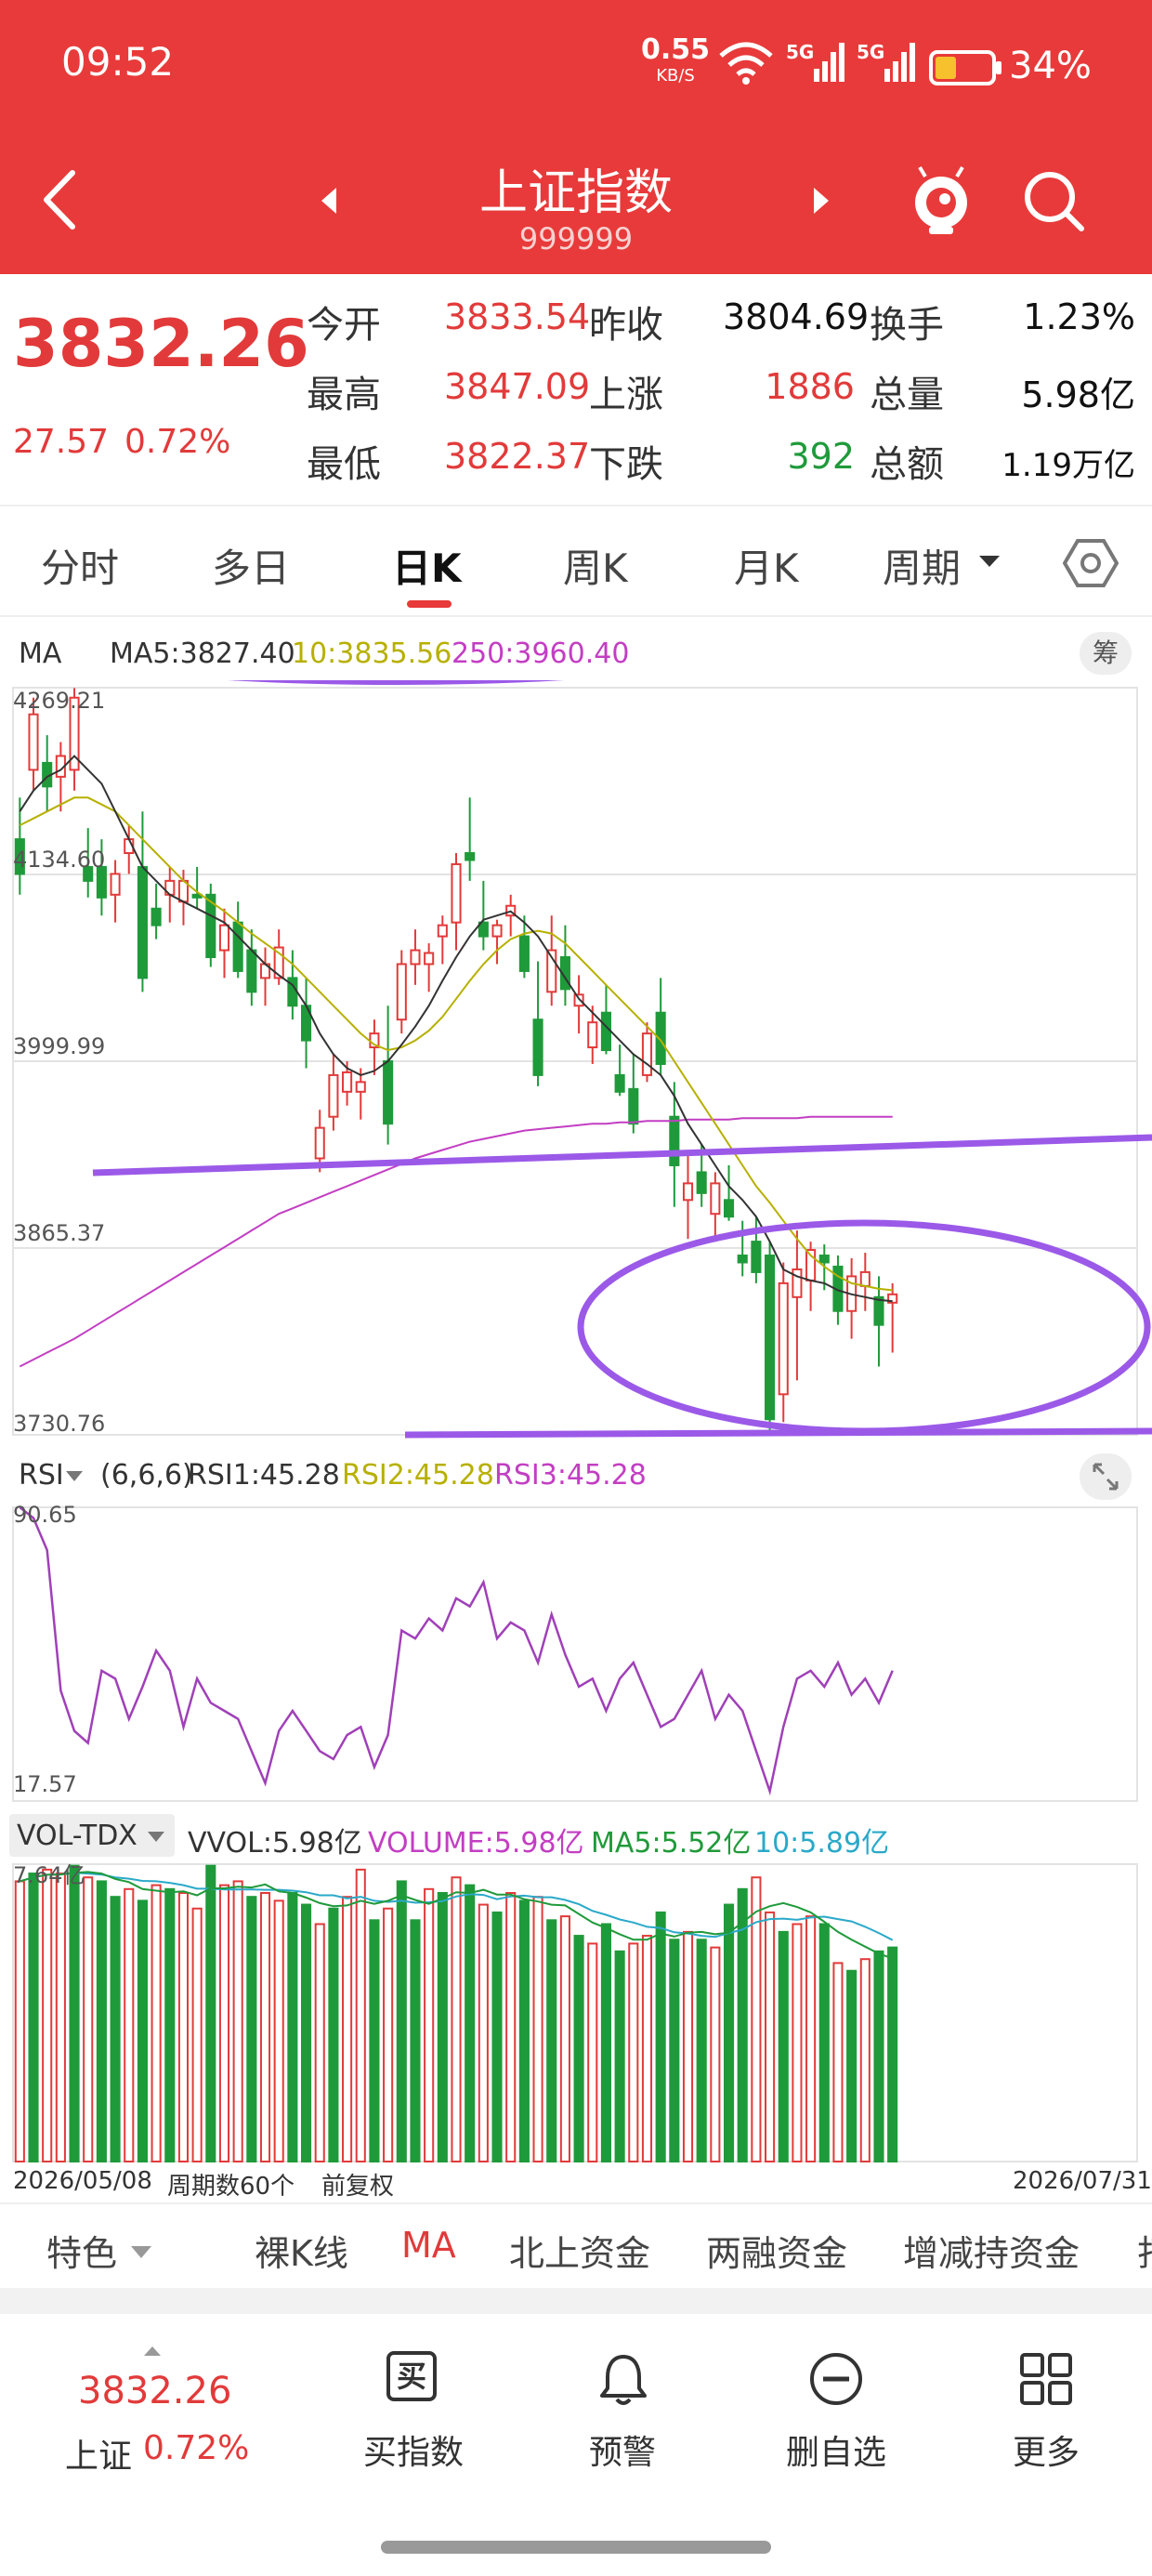 This screenshot has width=1152, height=2576. Describe the element at coordinates (231, 2187) in the screenshot. I see `period-count: 周期数60个` at that location.